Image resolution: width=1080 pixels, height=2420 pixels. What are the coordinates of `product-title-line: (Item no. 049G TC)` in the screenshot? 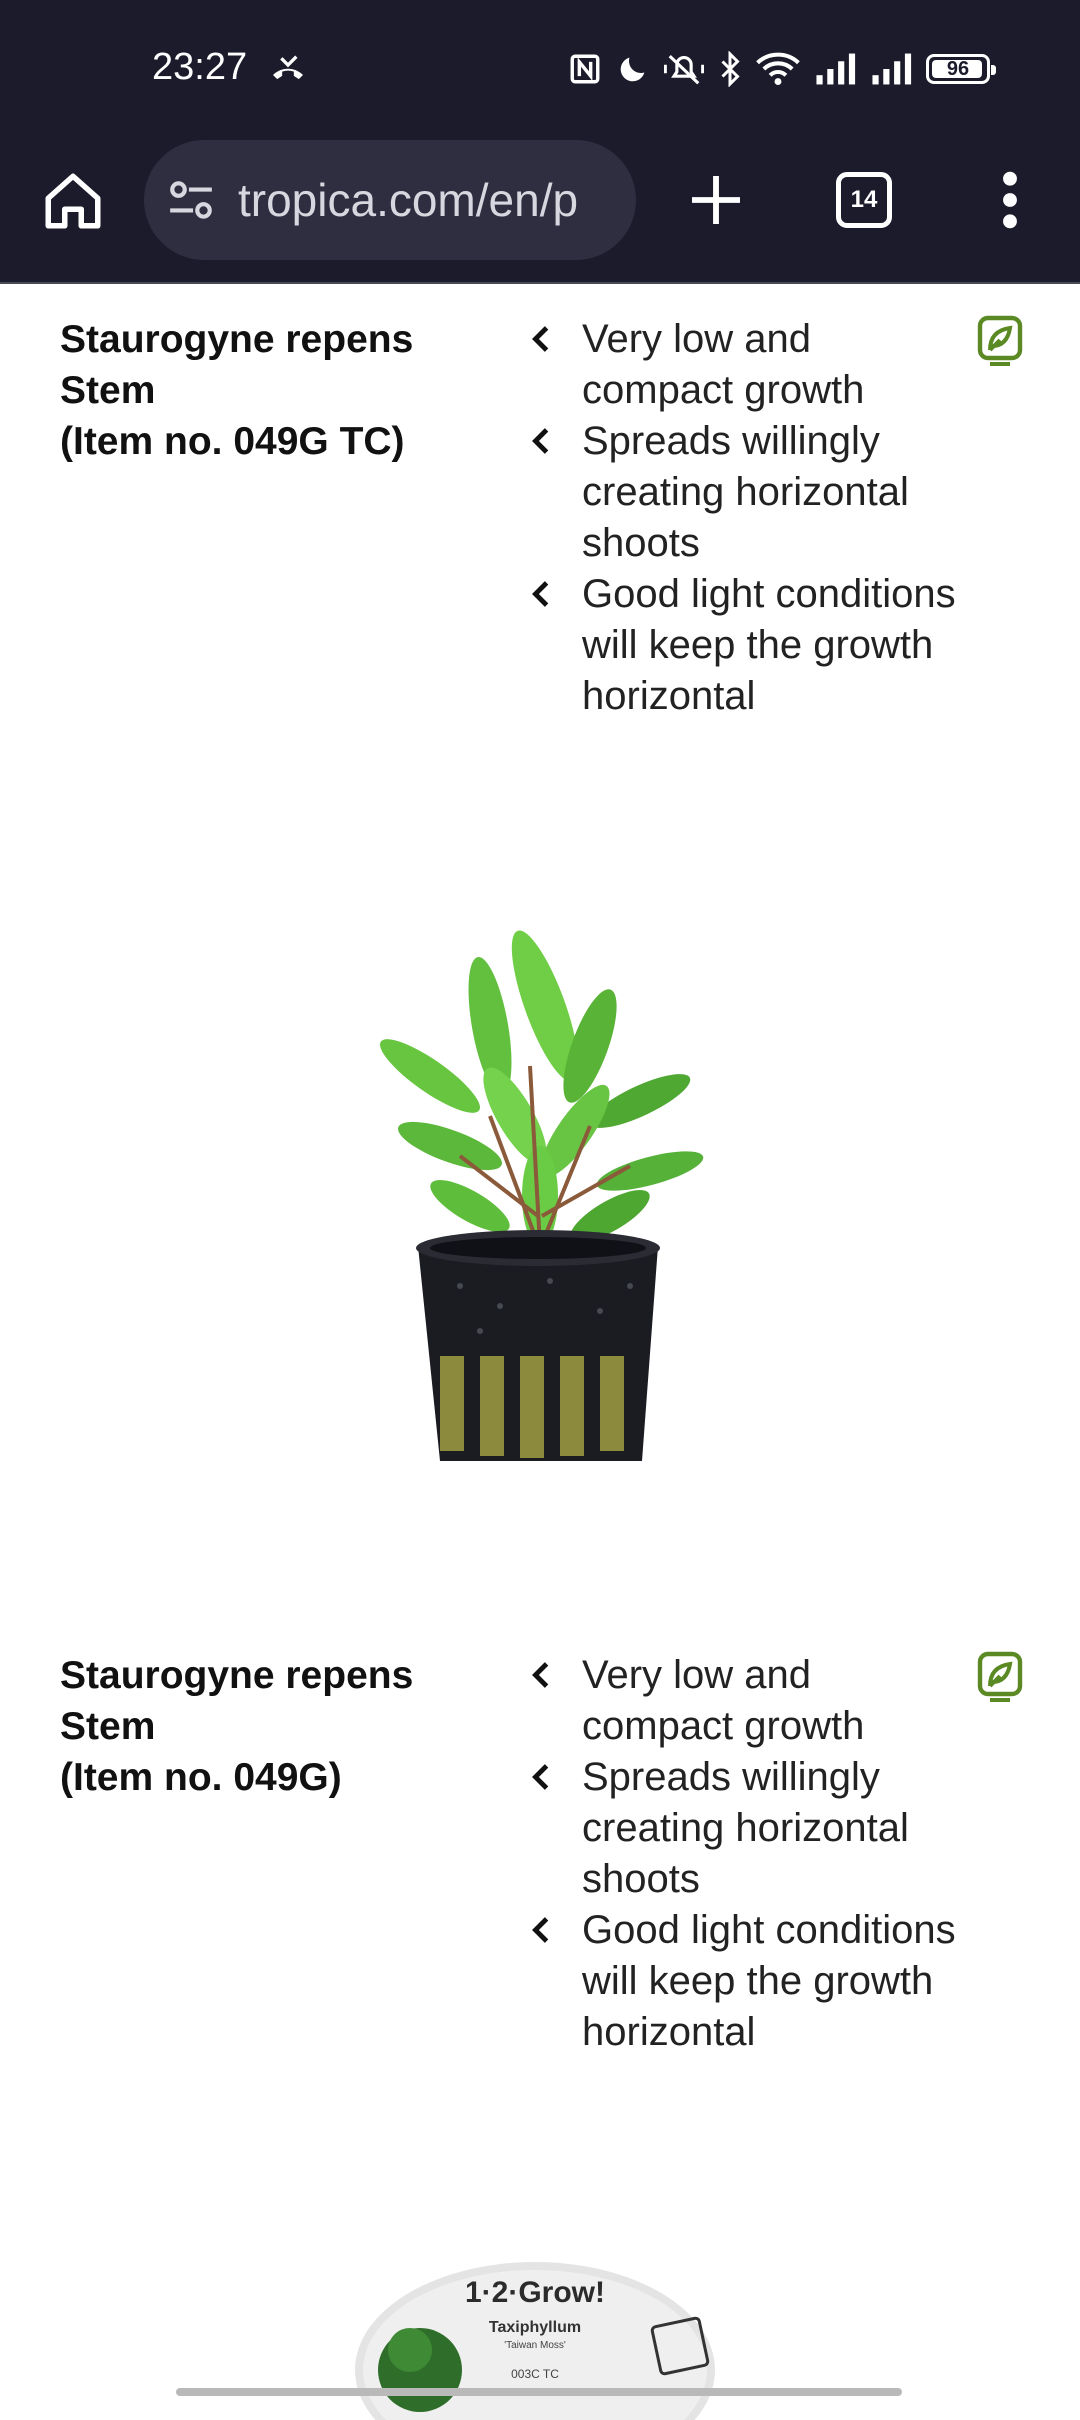 It's located at (232, 441).